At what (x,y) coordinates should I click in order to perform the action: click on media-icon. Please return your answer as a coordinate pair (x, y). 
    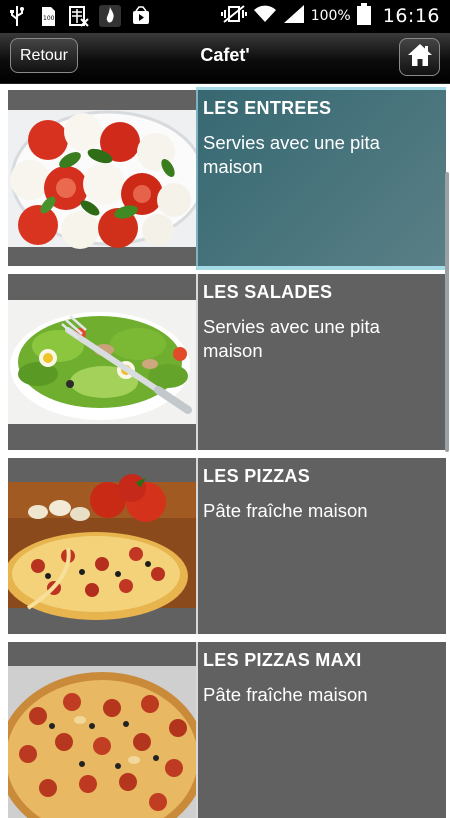
    Looking at the image, I should click on (141, 16).